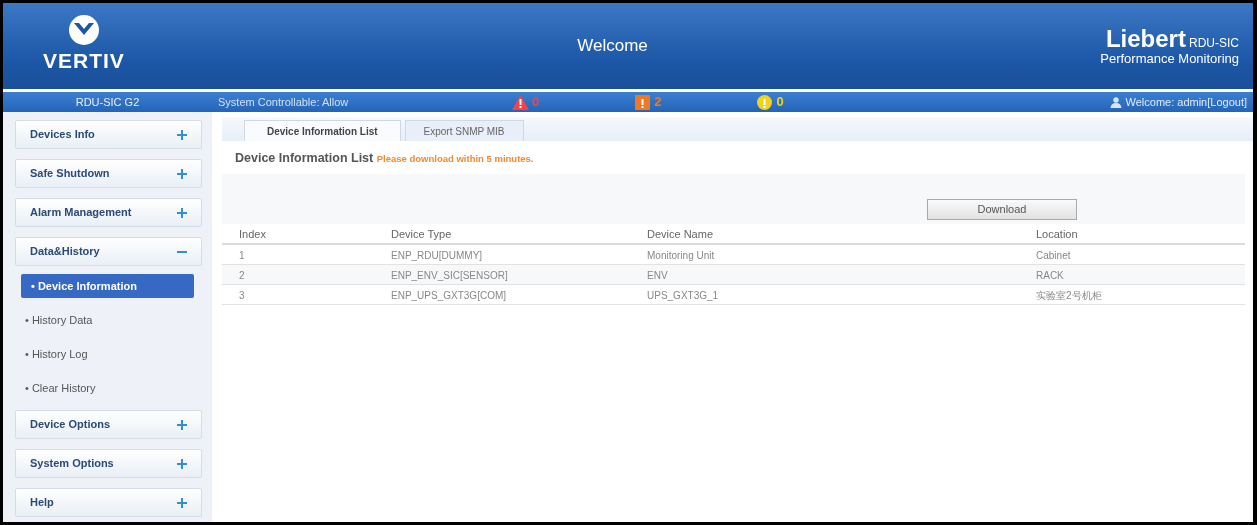 The width and height of the screenshot is (1257, 525). Describe the element at coordinates (824, 295) in the screenshot. I see `table-cell: UPS_GXT3G_1` at that location.